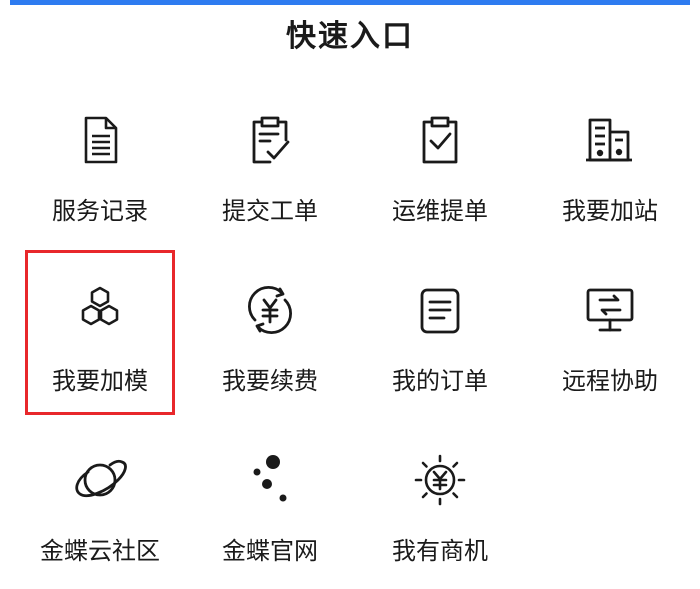  What do you see at coordinates (440, 211) in the screenshot?
I see `tile-label: 运维提单` at bounding box center [440, 211].